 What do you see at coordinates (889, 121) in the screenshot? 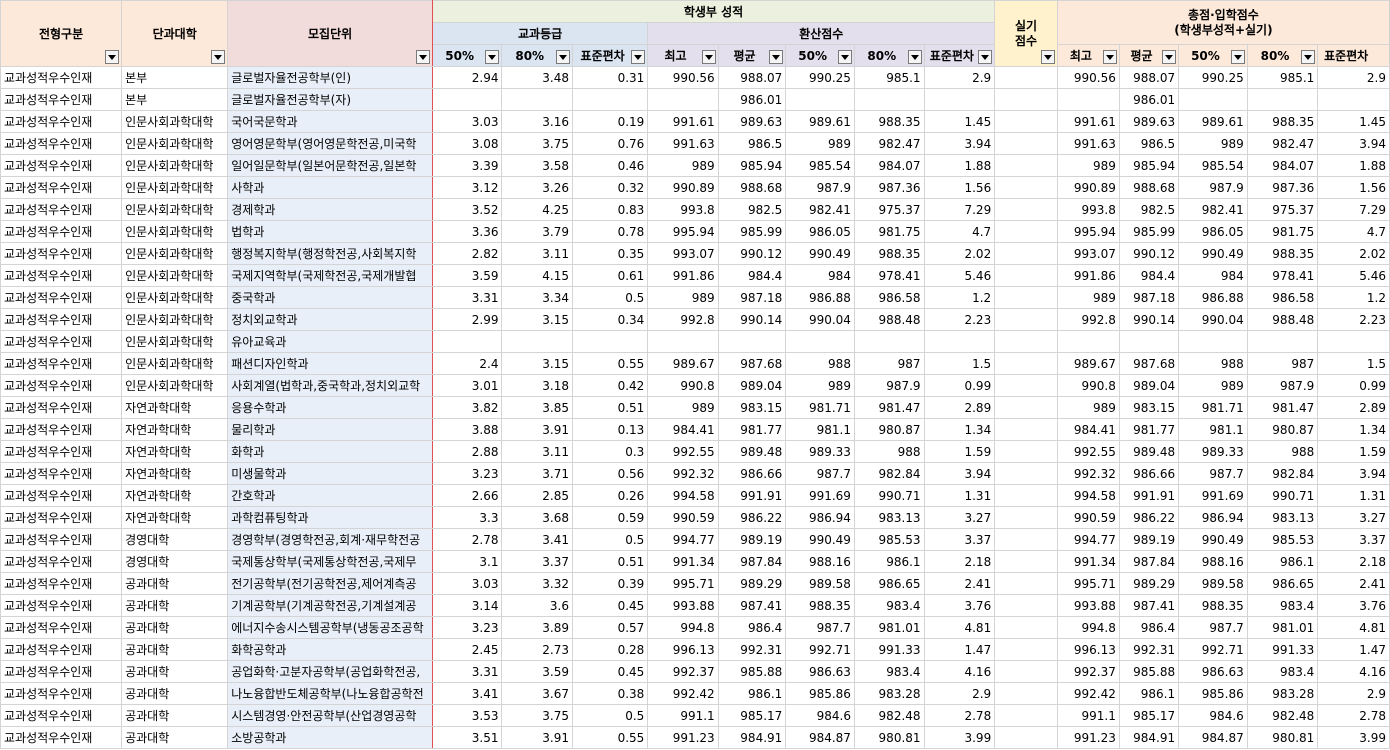
I see `table-cell: 988.35` at bounding box center [889, 121].